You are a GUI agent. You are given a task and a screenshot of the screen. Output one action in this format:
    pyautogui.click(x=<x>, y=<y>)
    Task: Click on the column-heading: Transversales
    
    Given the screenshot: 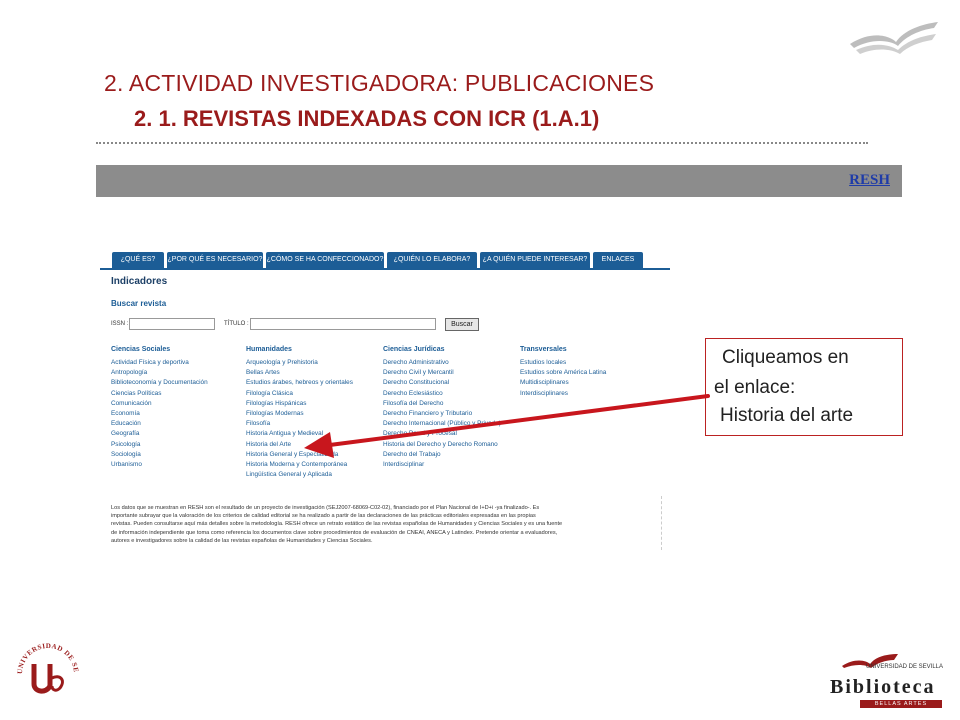 What is the action you would take?
    pyautogui.click(x=543, y=349)
    